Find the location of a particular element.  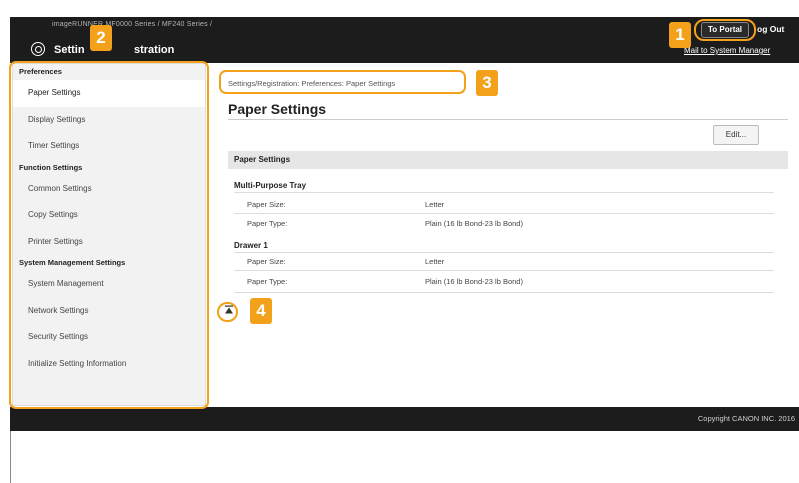

annotation-badge-4: 4 is located at coordinates (261, 311).